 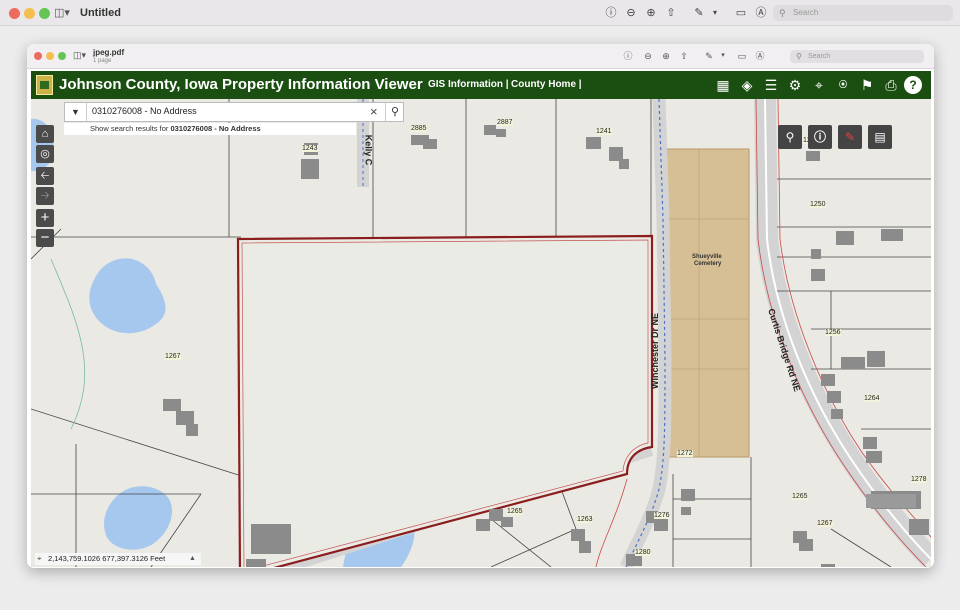 What do you see at coordinates (100, 13) in the screenshot?
I see `window-title: Untitled` at bounding box center [100, 13].